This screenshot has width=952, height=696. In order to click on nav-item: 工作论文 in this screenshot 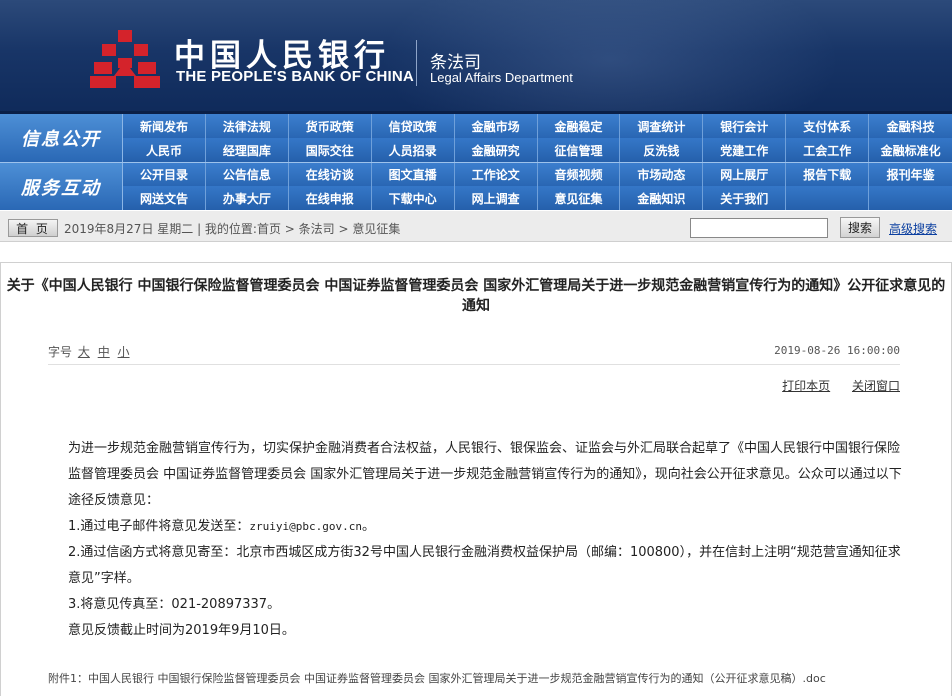, I will do `click(496, 174)`.